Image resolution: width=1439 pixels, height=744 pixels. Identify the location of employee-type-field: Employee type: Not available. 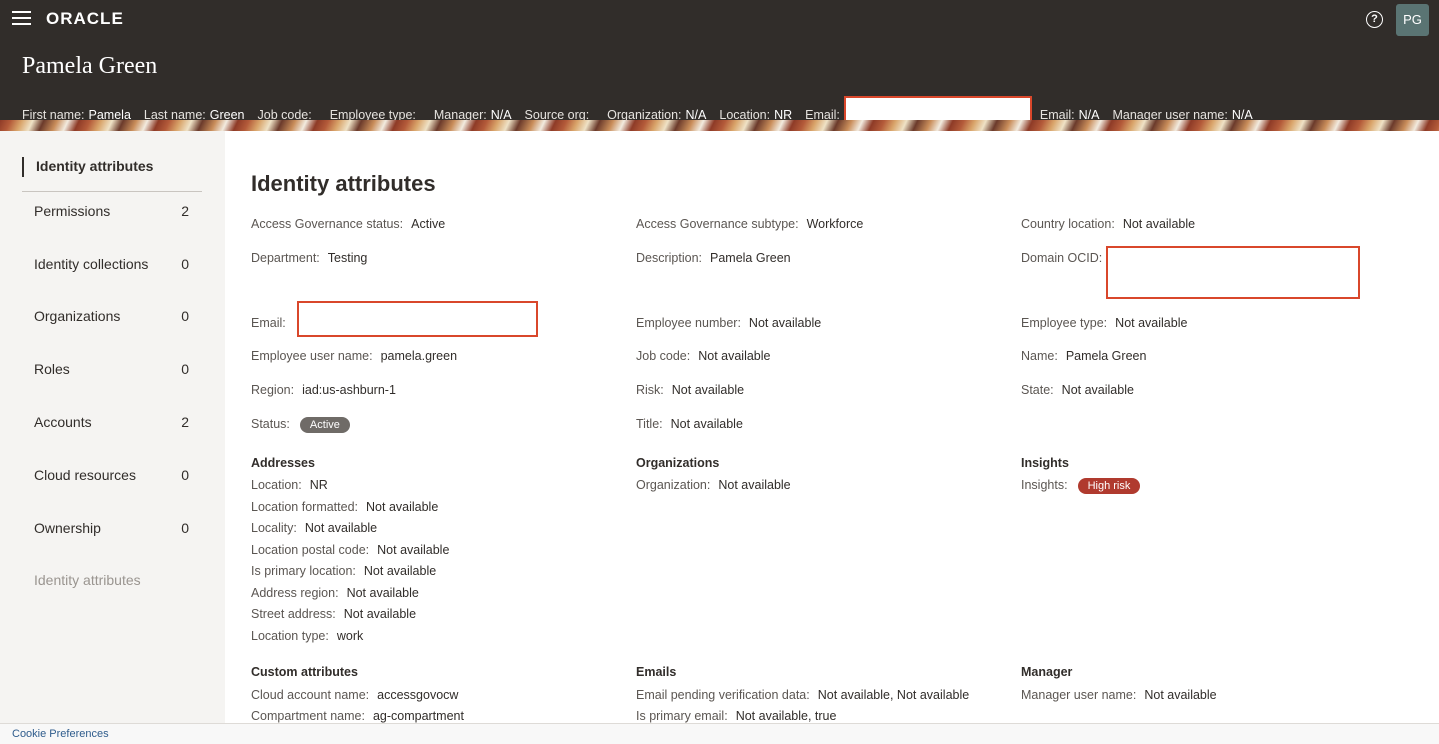
(1104, 323).